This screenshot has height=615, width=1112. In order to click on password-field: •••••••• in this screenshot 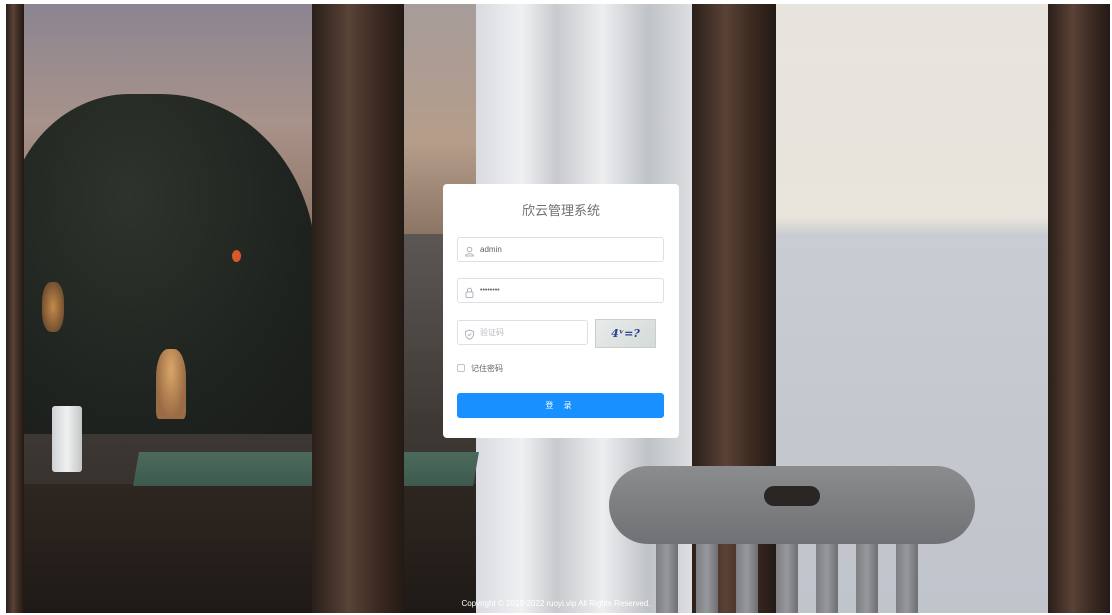, I will do `click(560, 290)`.